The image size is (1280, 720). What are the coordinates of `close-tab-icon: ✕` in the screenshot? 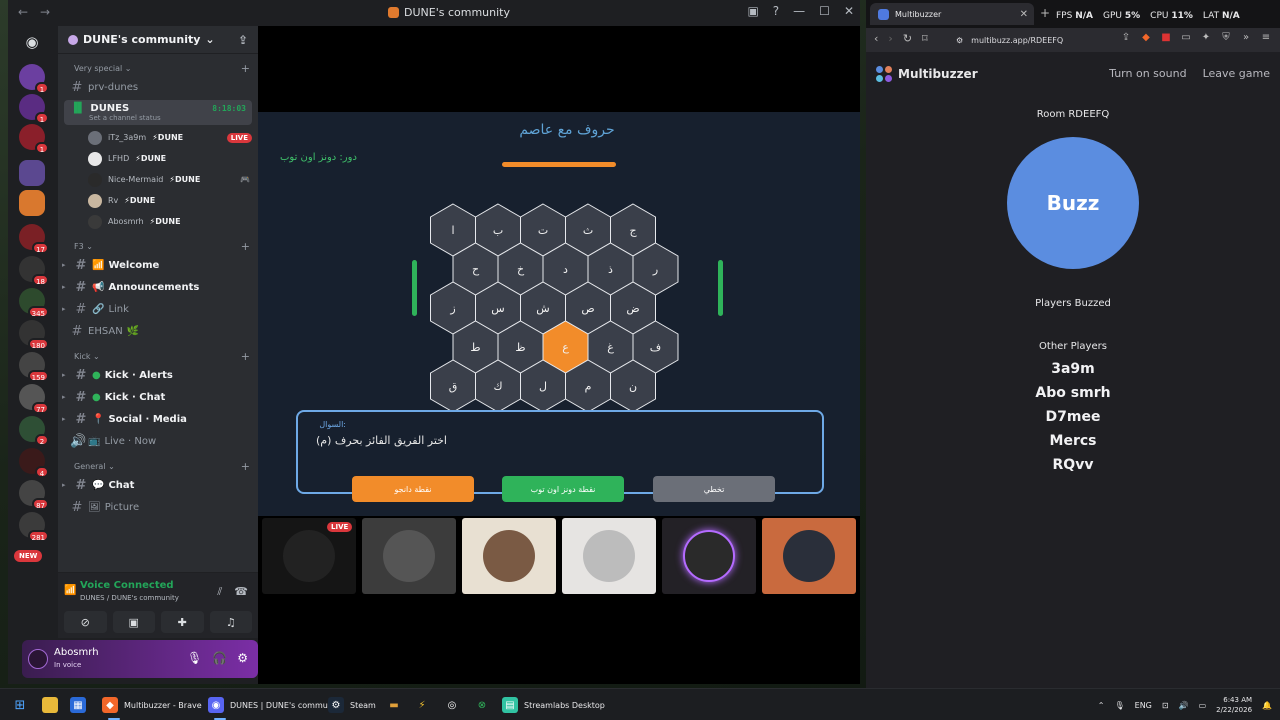 It's located at (1024, 14).